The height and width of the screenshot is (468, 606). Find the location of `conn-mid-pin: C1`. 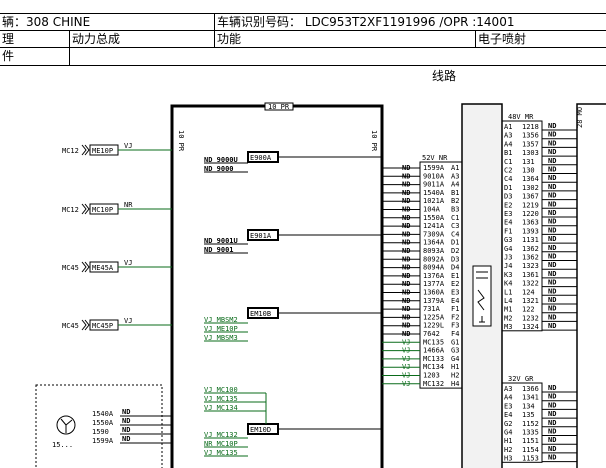

conn-mid-pin: C1 is located at coordinates (455, 218).